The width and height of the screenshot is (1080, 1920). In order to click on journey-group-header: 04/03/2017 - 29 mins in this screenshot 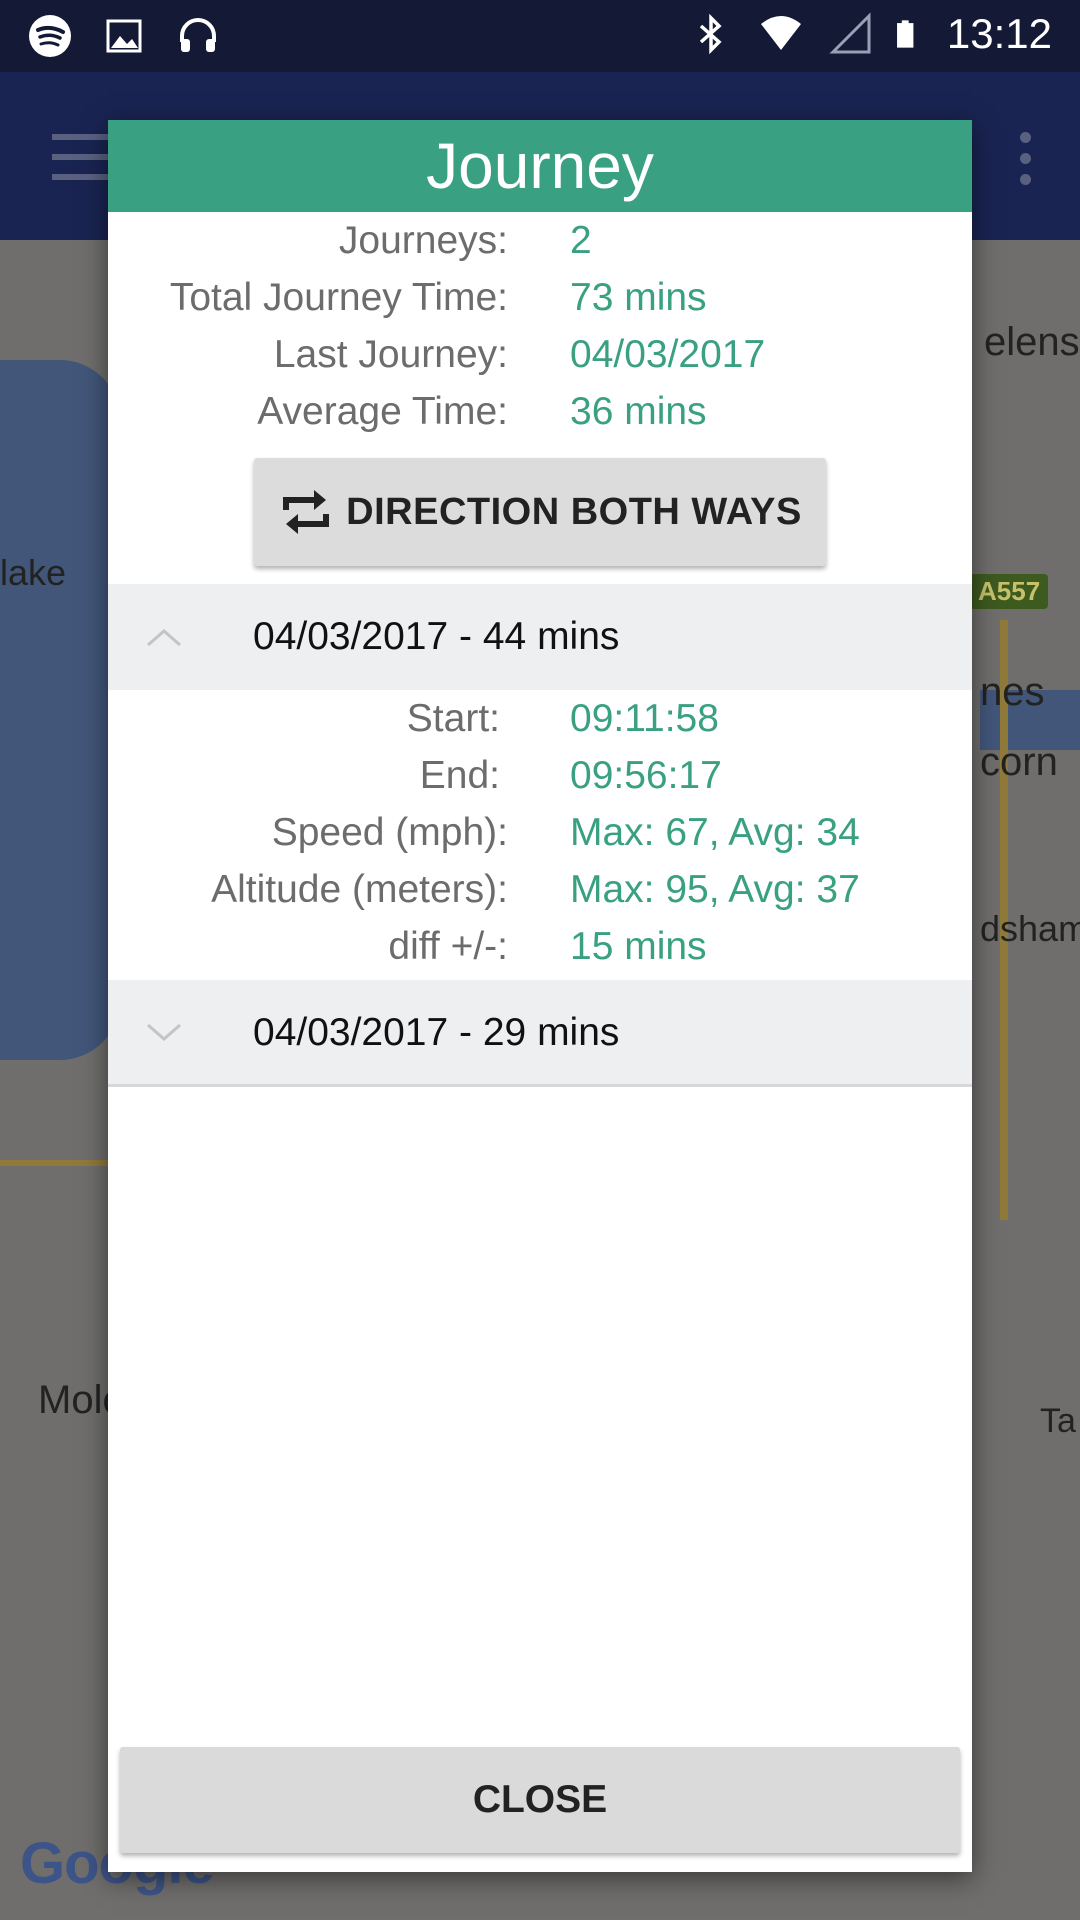, I will do `click(540, 1033)`.